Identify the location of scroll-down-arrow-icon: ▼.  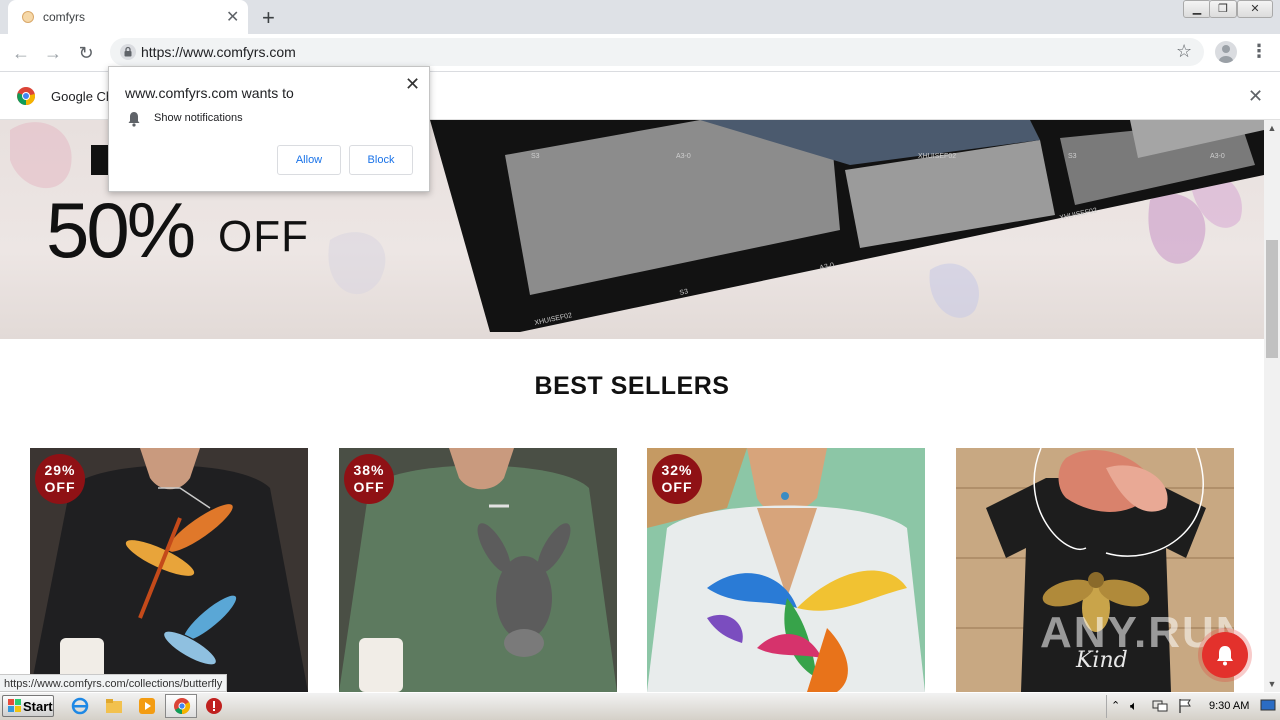
(1272, 684).